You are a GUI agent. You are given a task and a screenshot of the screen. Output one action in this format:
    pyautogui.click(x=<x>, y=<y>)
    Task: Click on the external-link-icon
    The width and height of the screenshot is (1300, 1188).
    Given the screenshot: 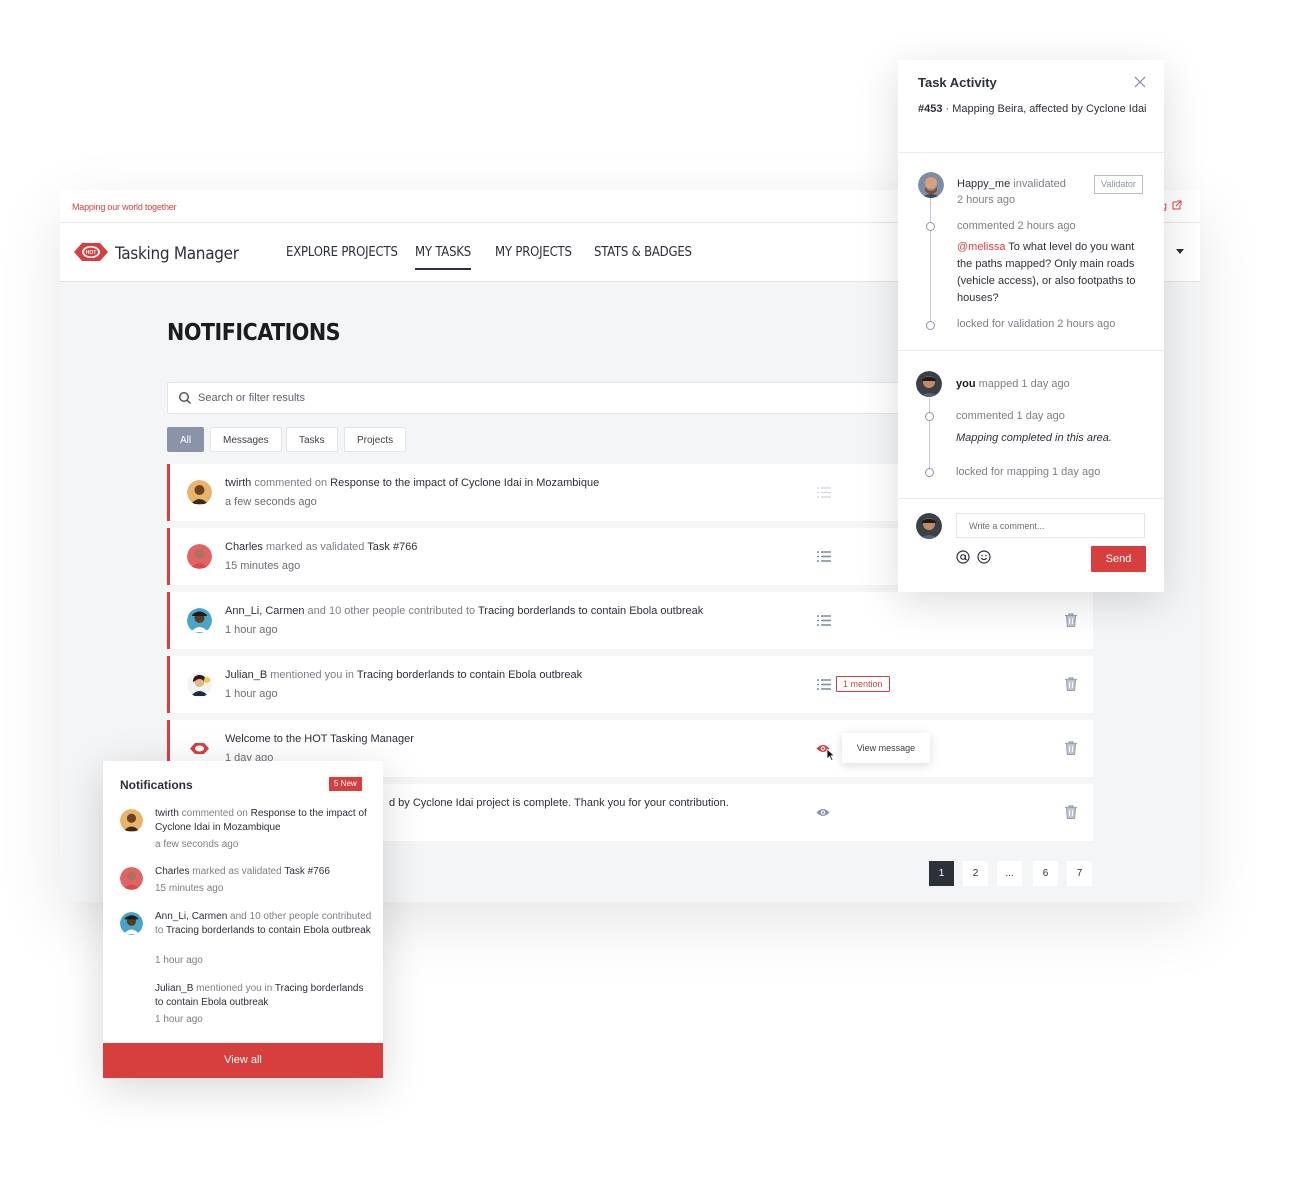 What is the action you would take?
    pyautogui.click(x=1177, y=205)
    